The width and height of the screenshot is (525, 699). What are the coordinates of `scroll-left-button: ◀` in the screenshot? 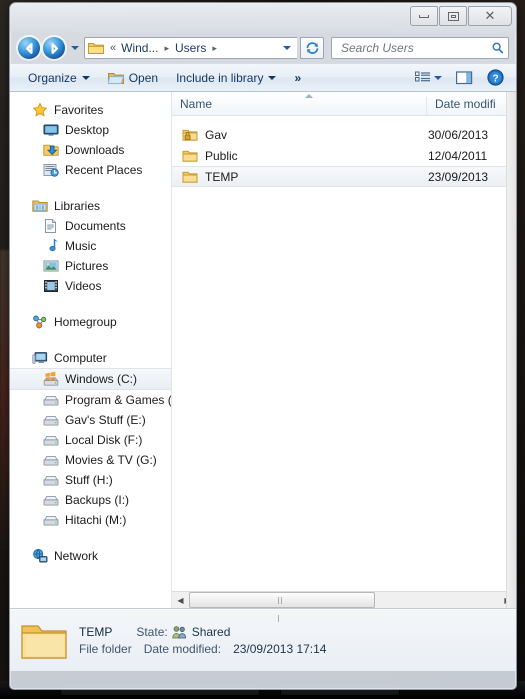 It's located at (180, 600).